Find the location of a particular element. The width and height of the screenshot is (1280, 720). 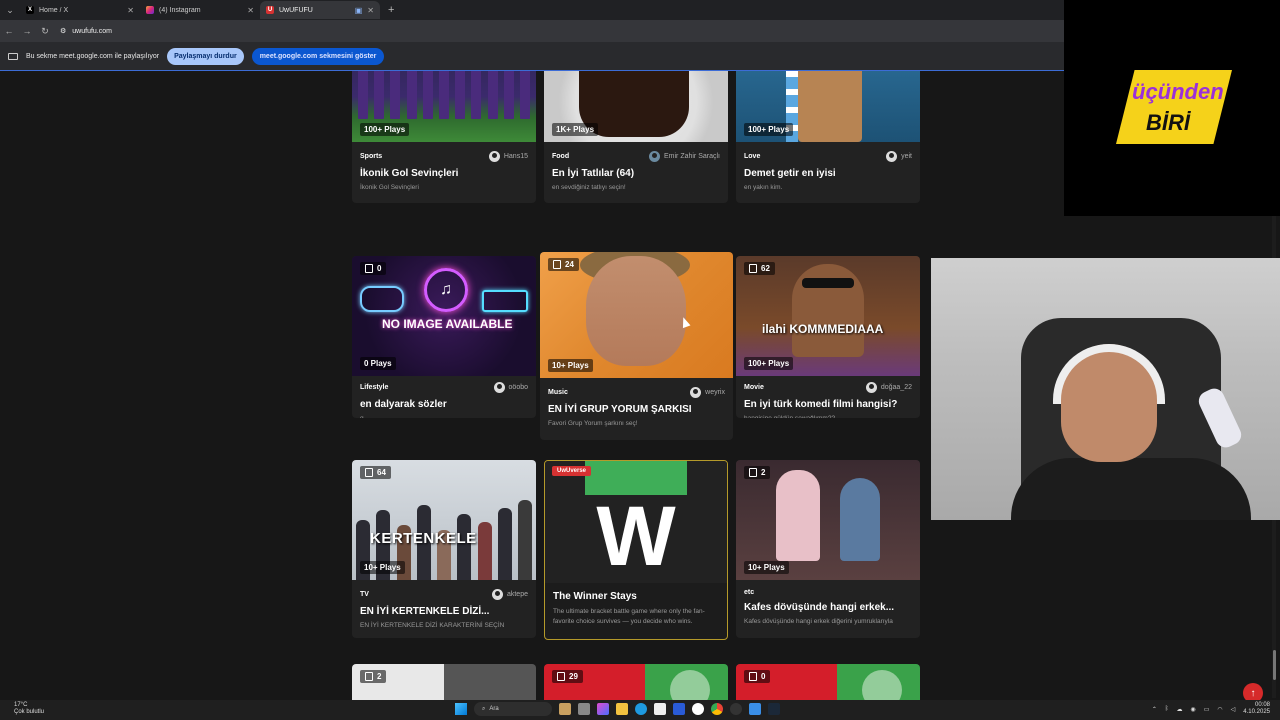

card-title: EN İYİ GRUP YORUM ŞARKISI is located at coordinates (636, 406).